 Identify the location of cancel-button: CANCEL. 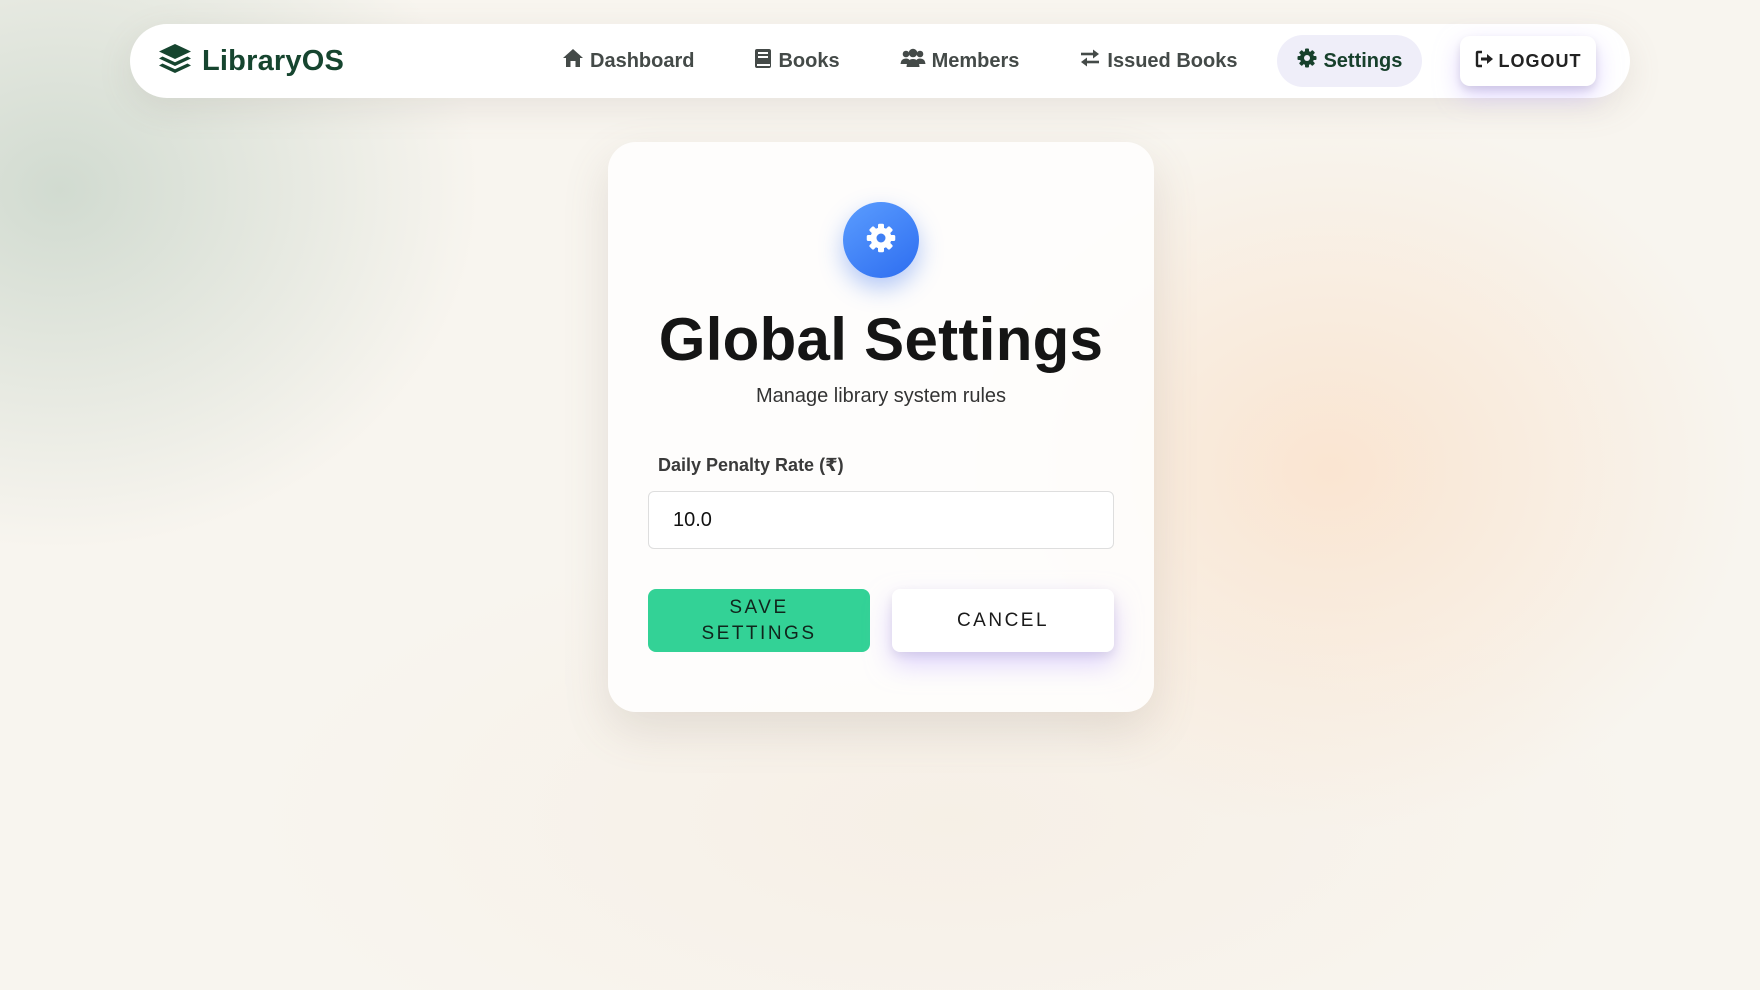
(1003, 620).